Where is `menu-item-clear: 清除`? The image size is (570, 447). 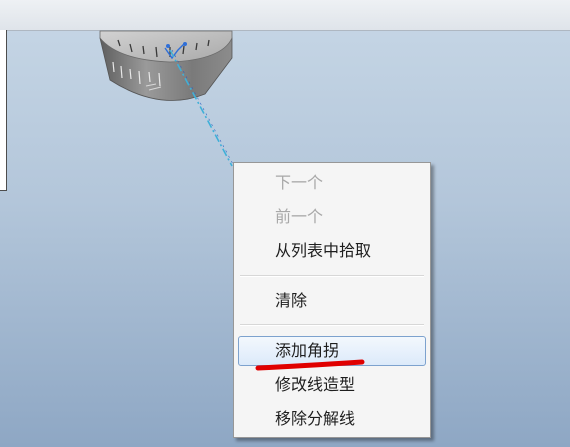 menu-item-clear: 清除 is located at coordinates (332, 301).